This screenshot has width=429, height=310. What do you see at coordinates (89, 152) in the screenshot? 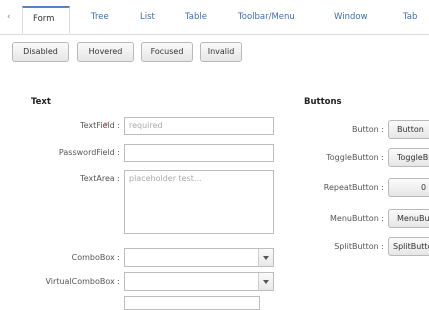
I see `passwordfield-label: PasswordField :` at bounding box center [89, 152].